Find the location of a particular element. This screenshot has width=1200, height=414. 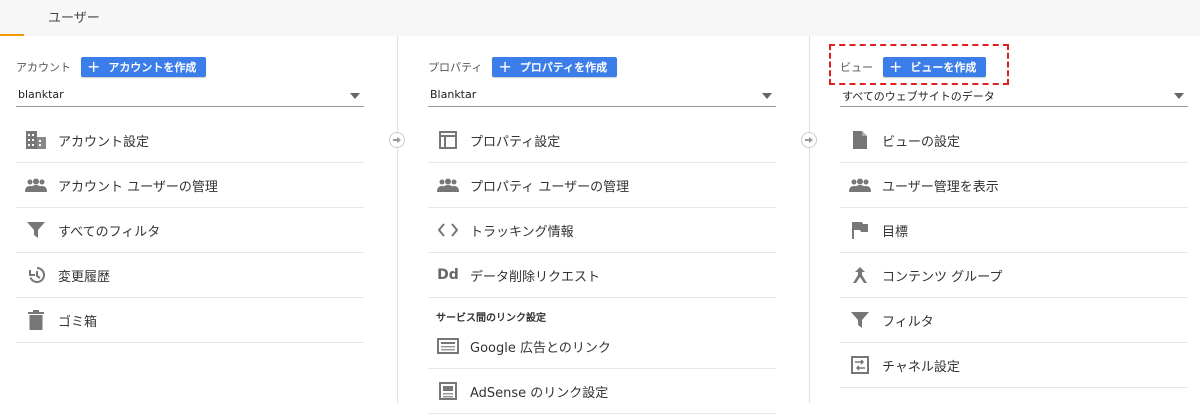

account-selected: blanktar is located at coordinates (41, 94).